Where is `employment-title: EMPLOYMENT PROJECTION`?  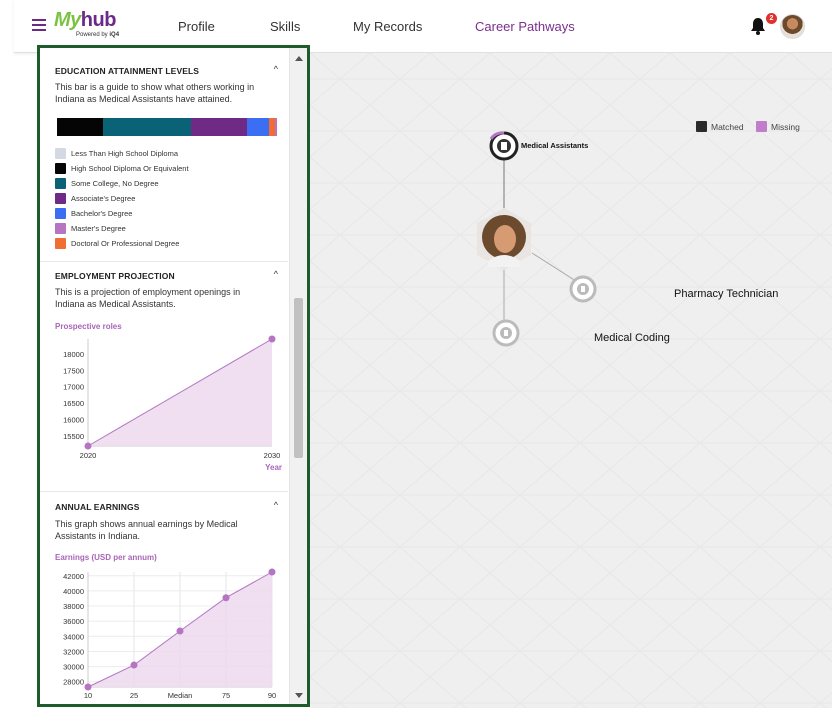
employment-title: EMPLOYMENT PROJECTION is located at coordinates (115, 276).